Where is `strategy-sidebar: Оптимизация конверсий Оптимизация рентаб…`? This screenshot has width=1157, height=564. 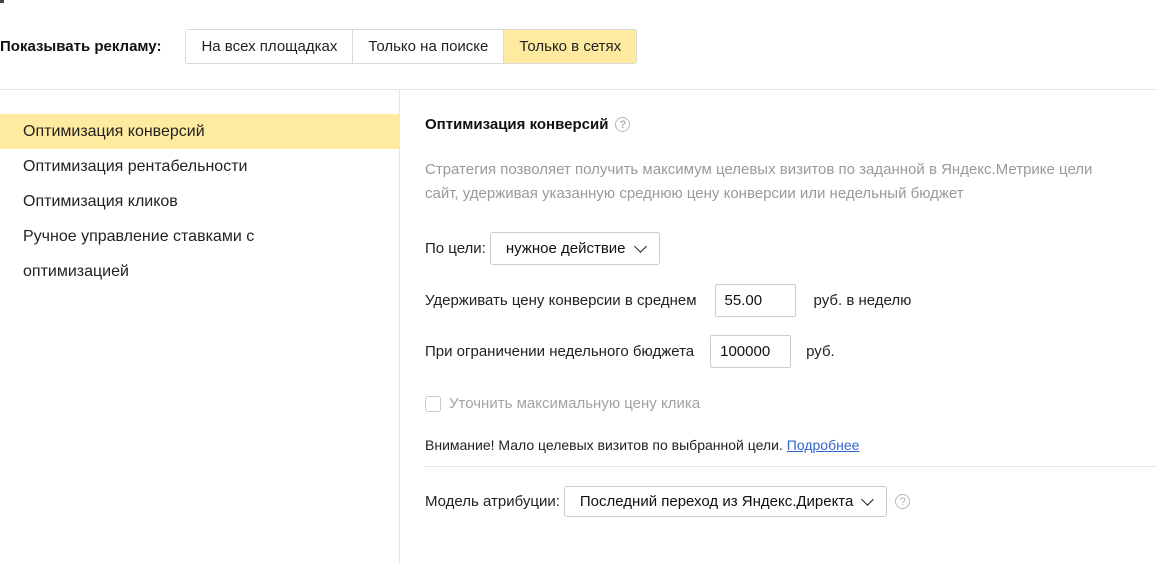
strategy-sidebar: Оптимизация конверсий Оптимизация рентаб… is located at coordinates (199, 201).